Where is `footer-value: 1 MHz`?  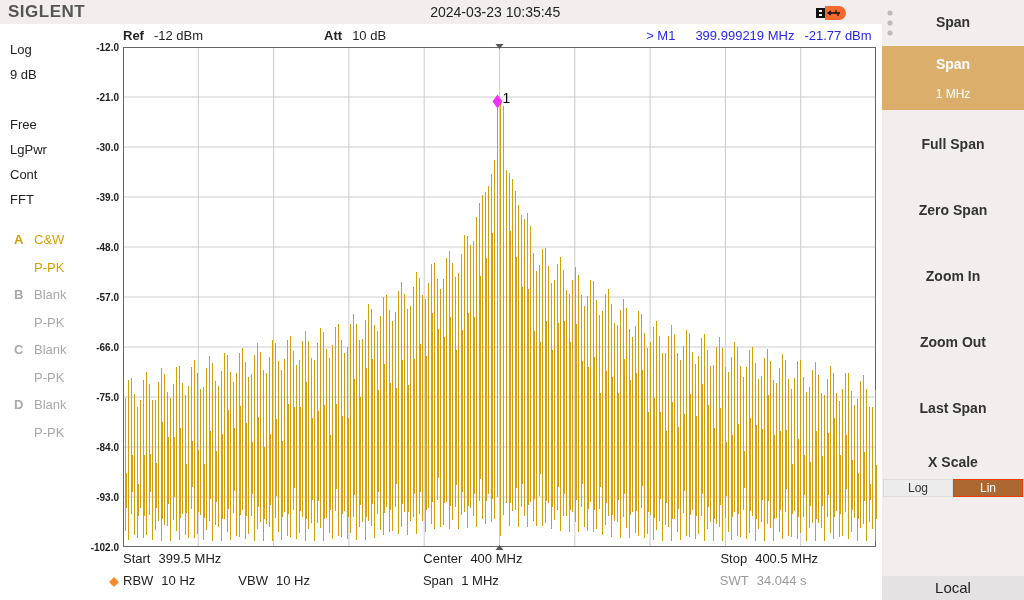
footer-value: 1 MHz is located at coordinates (480, 581).